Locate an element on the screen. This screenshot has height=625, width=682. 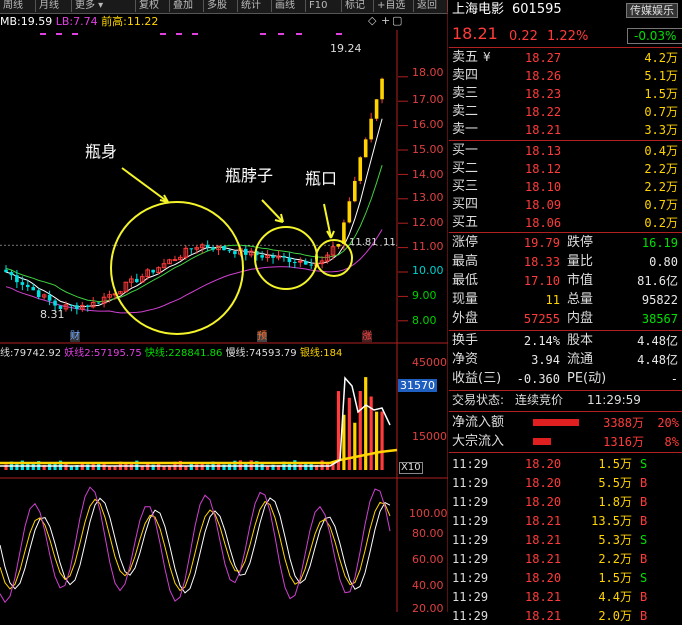
tick-row: 11:29 18.21 5.3万 S is located at coordinates (565, 540).